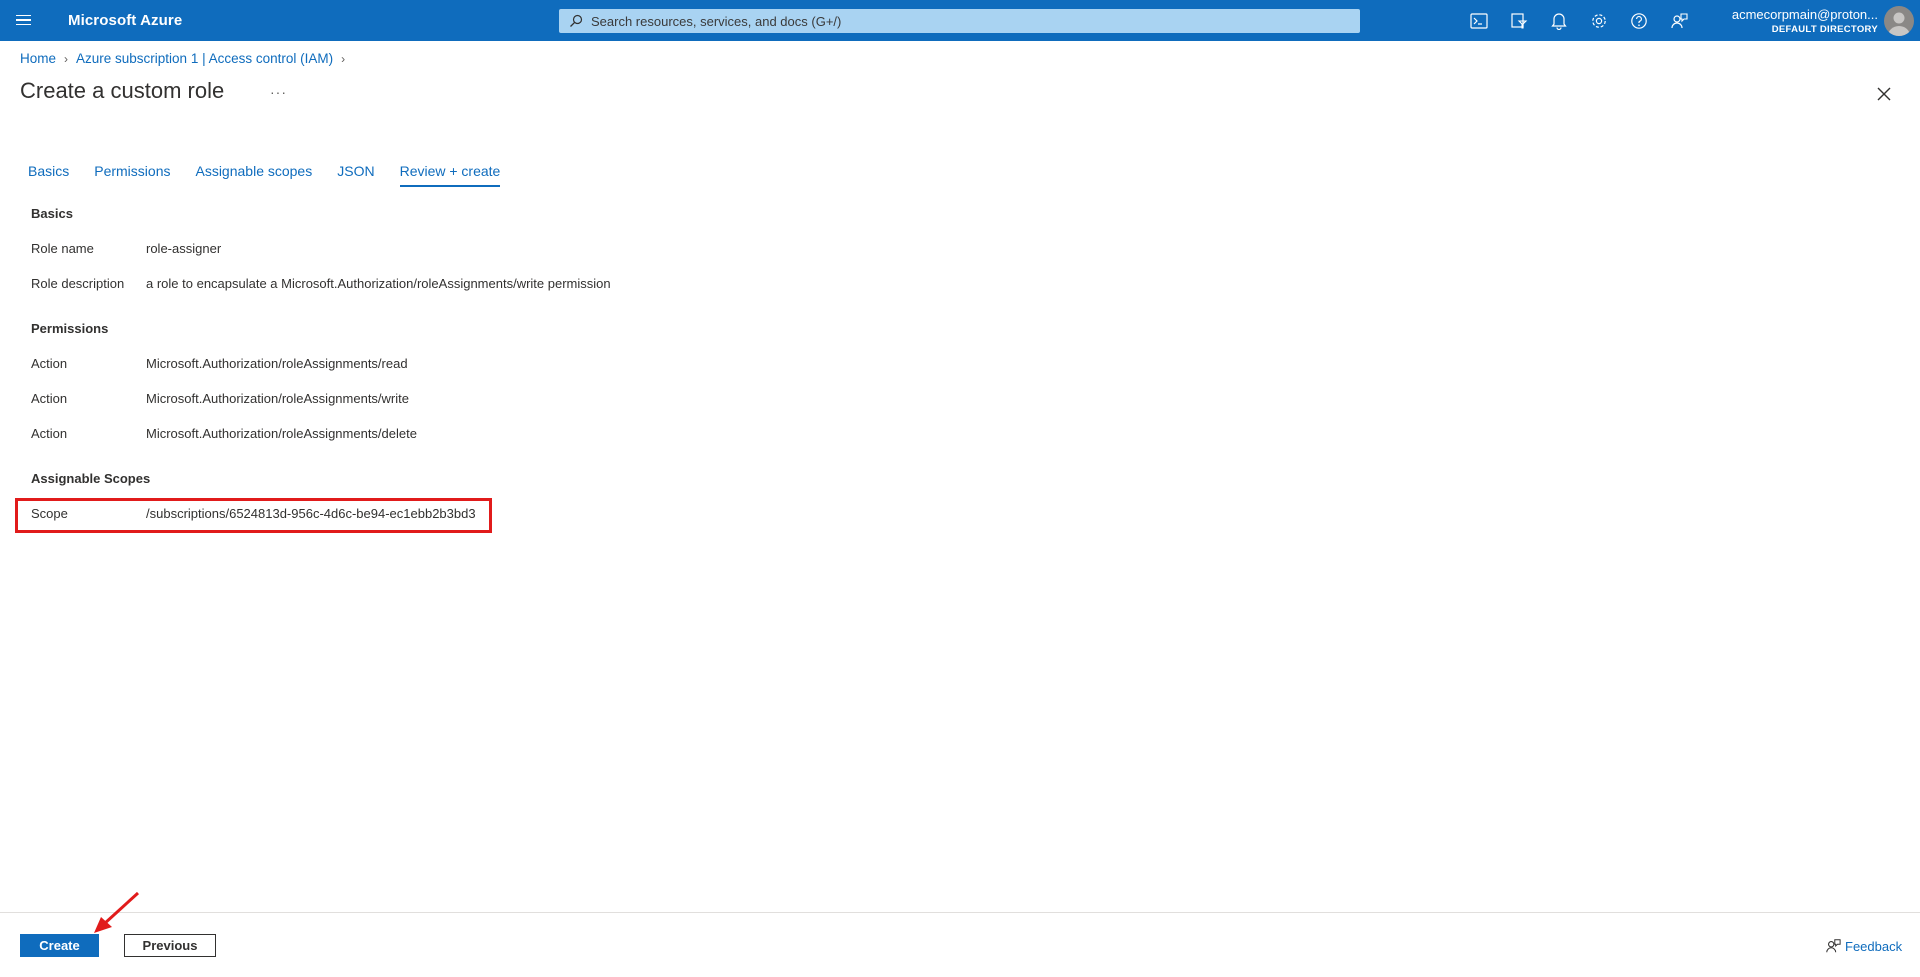 The image size is (1920, 977). I want to click on row-value: role-assigner, so click(184, 248).